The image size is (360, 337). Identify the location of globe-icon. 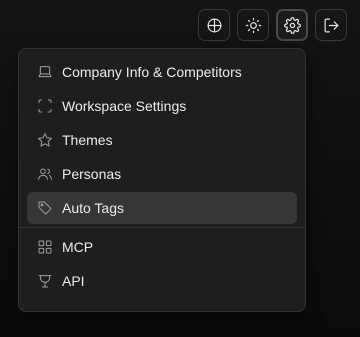
(214, 25).